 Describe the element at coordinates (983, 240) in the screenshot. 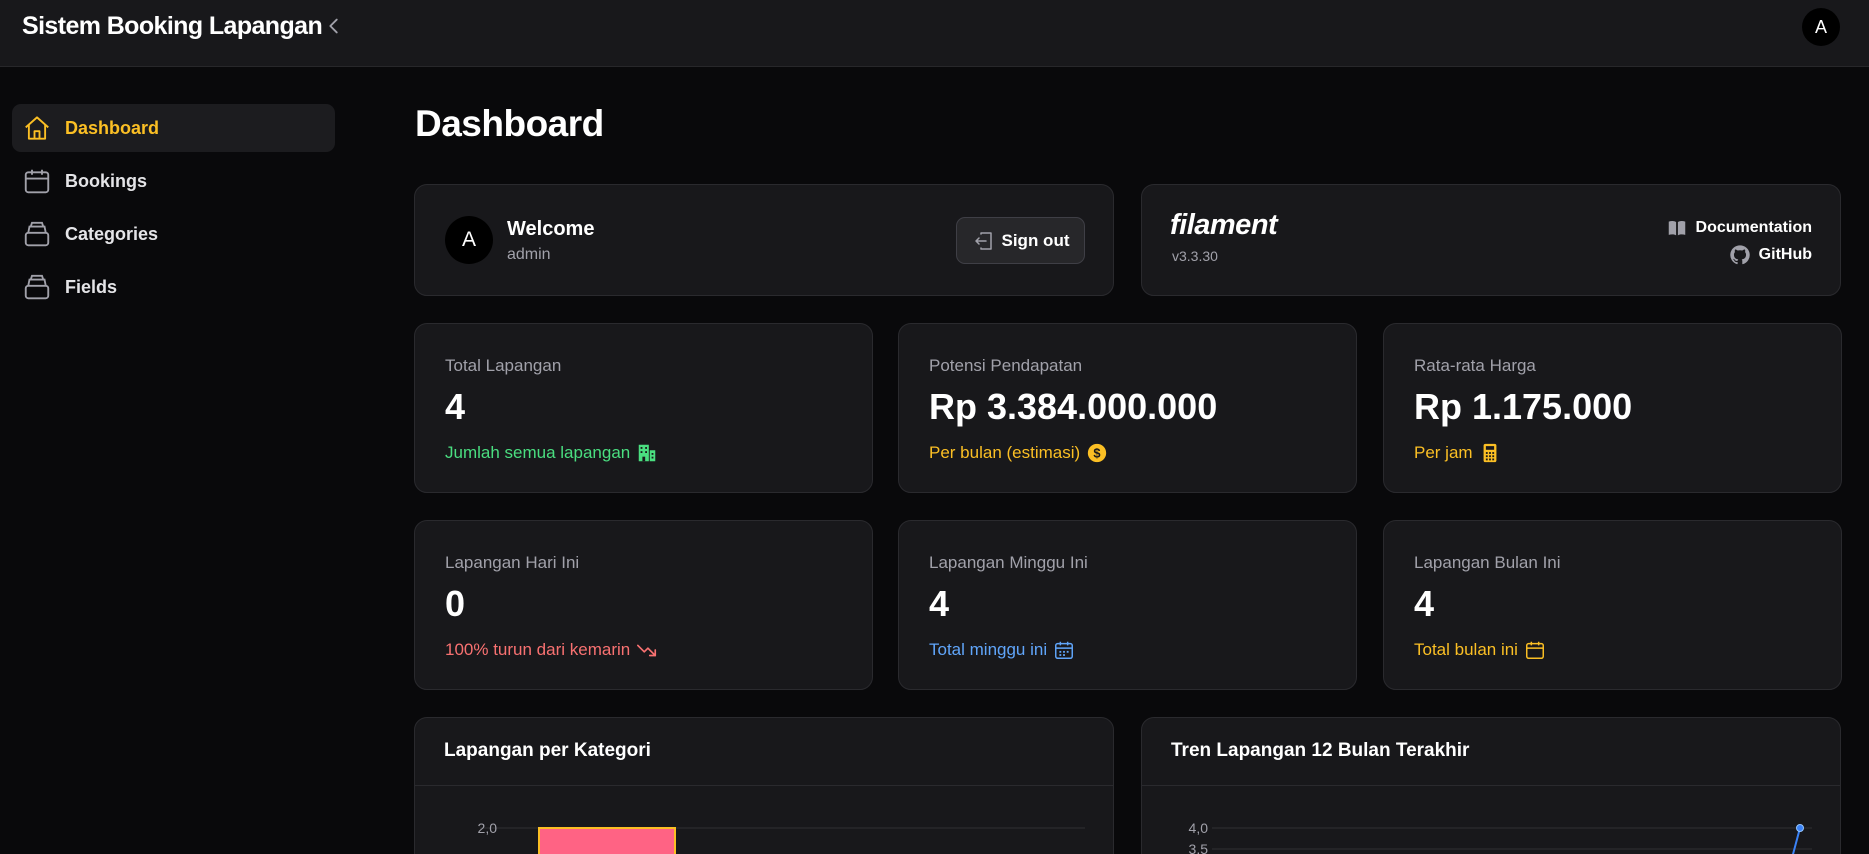

I see `sign-out-icon` at that location.